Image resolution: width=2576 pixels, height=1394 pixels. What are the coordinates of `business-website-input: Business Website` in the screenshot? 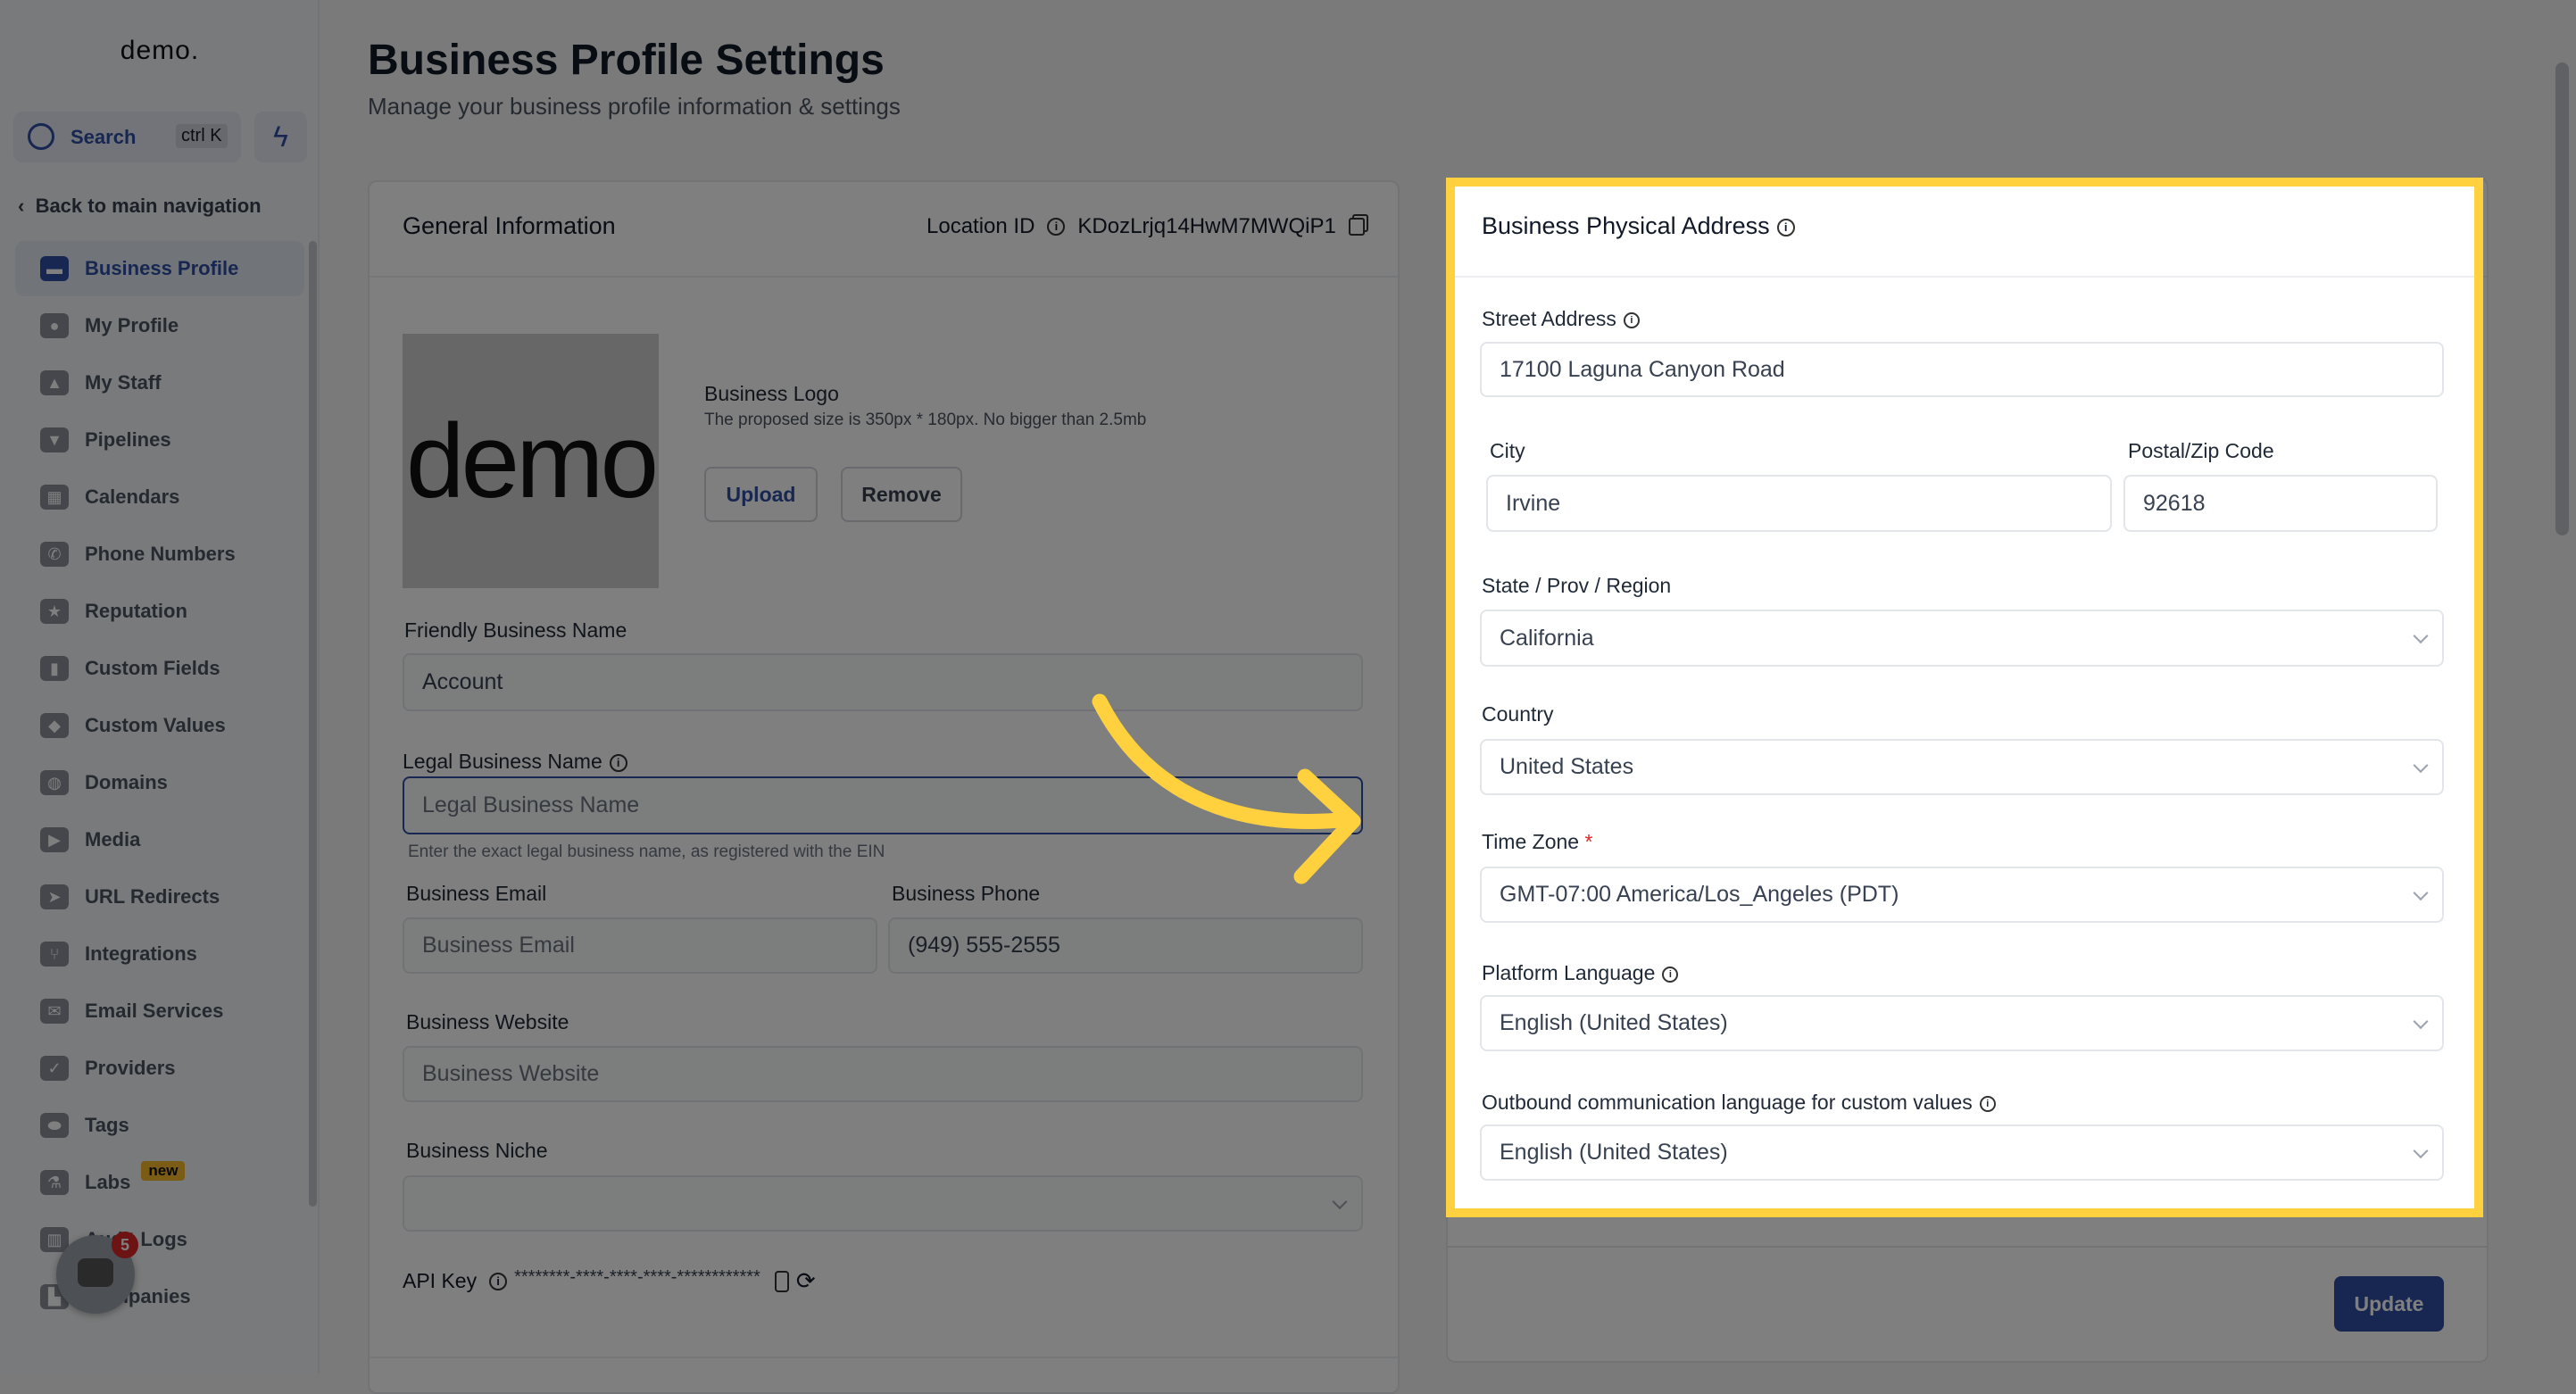 It's located at (883, 1074).